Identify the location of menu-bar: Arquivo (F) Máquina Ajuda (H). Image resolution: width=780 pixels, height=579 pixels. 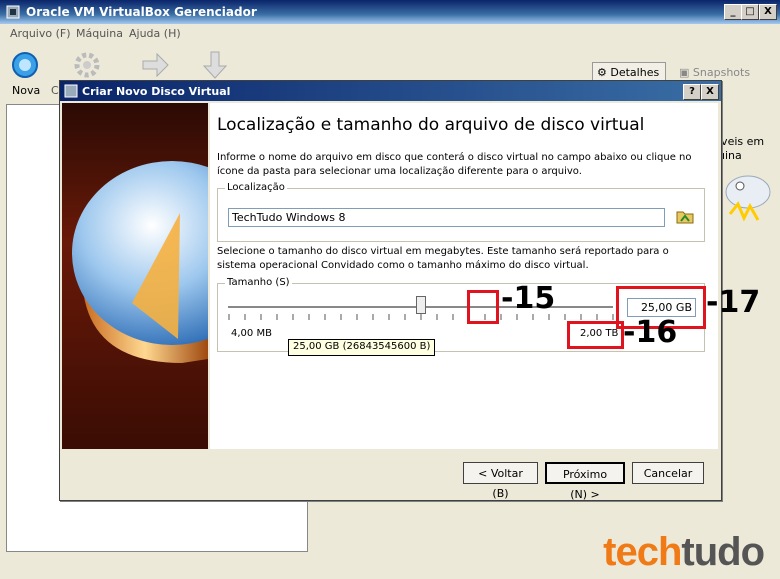
(390, 34).